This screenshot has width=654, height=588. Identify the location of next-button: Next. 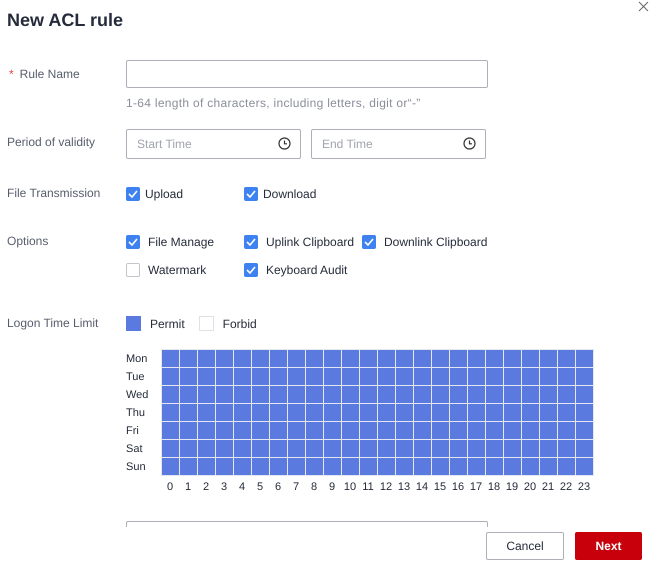
(608, 546).